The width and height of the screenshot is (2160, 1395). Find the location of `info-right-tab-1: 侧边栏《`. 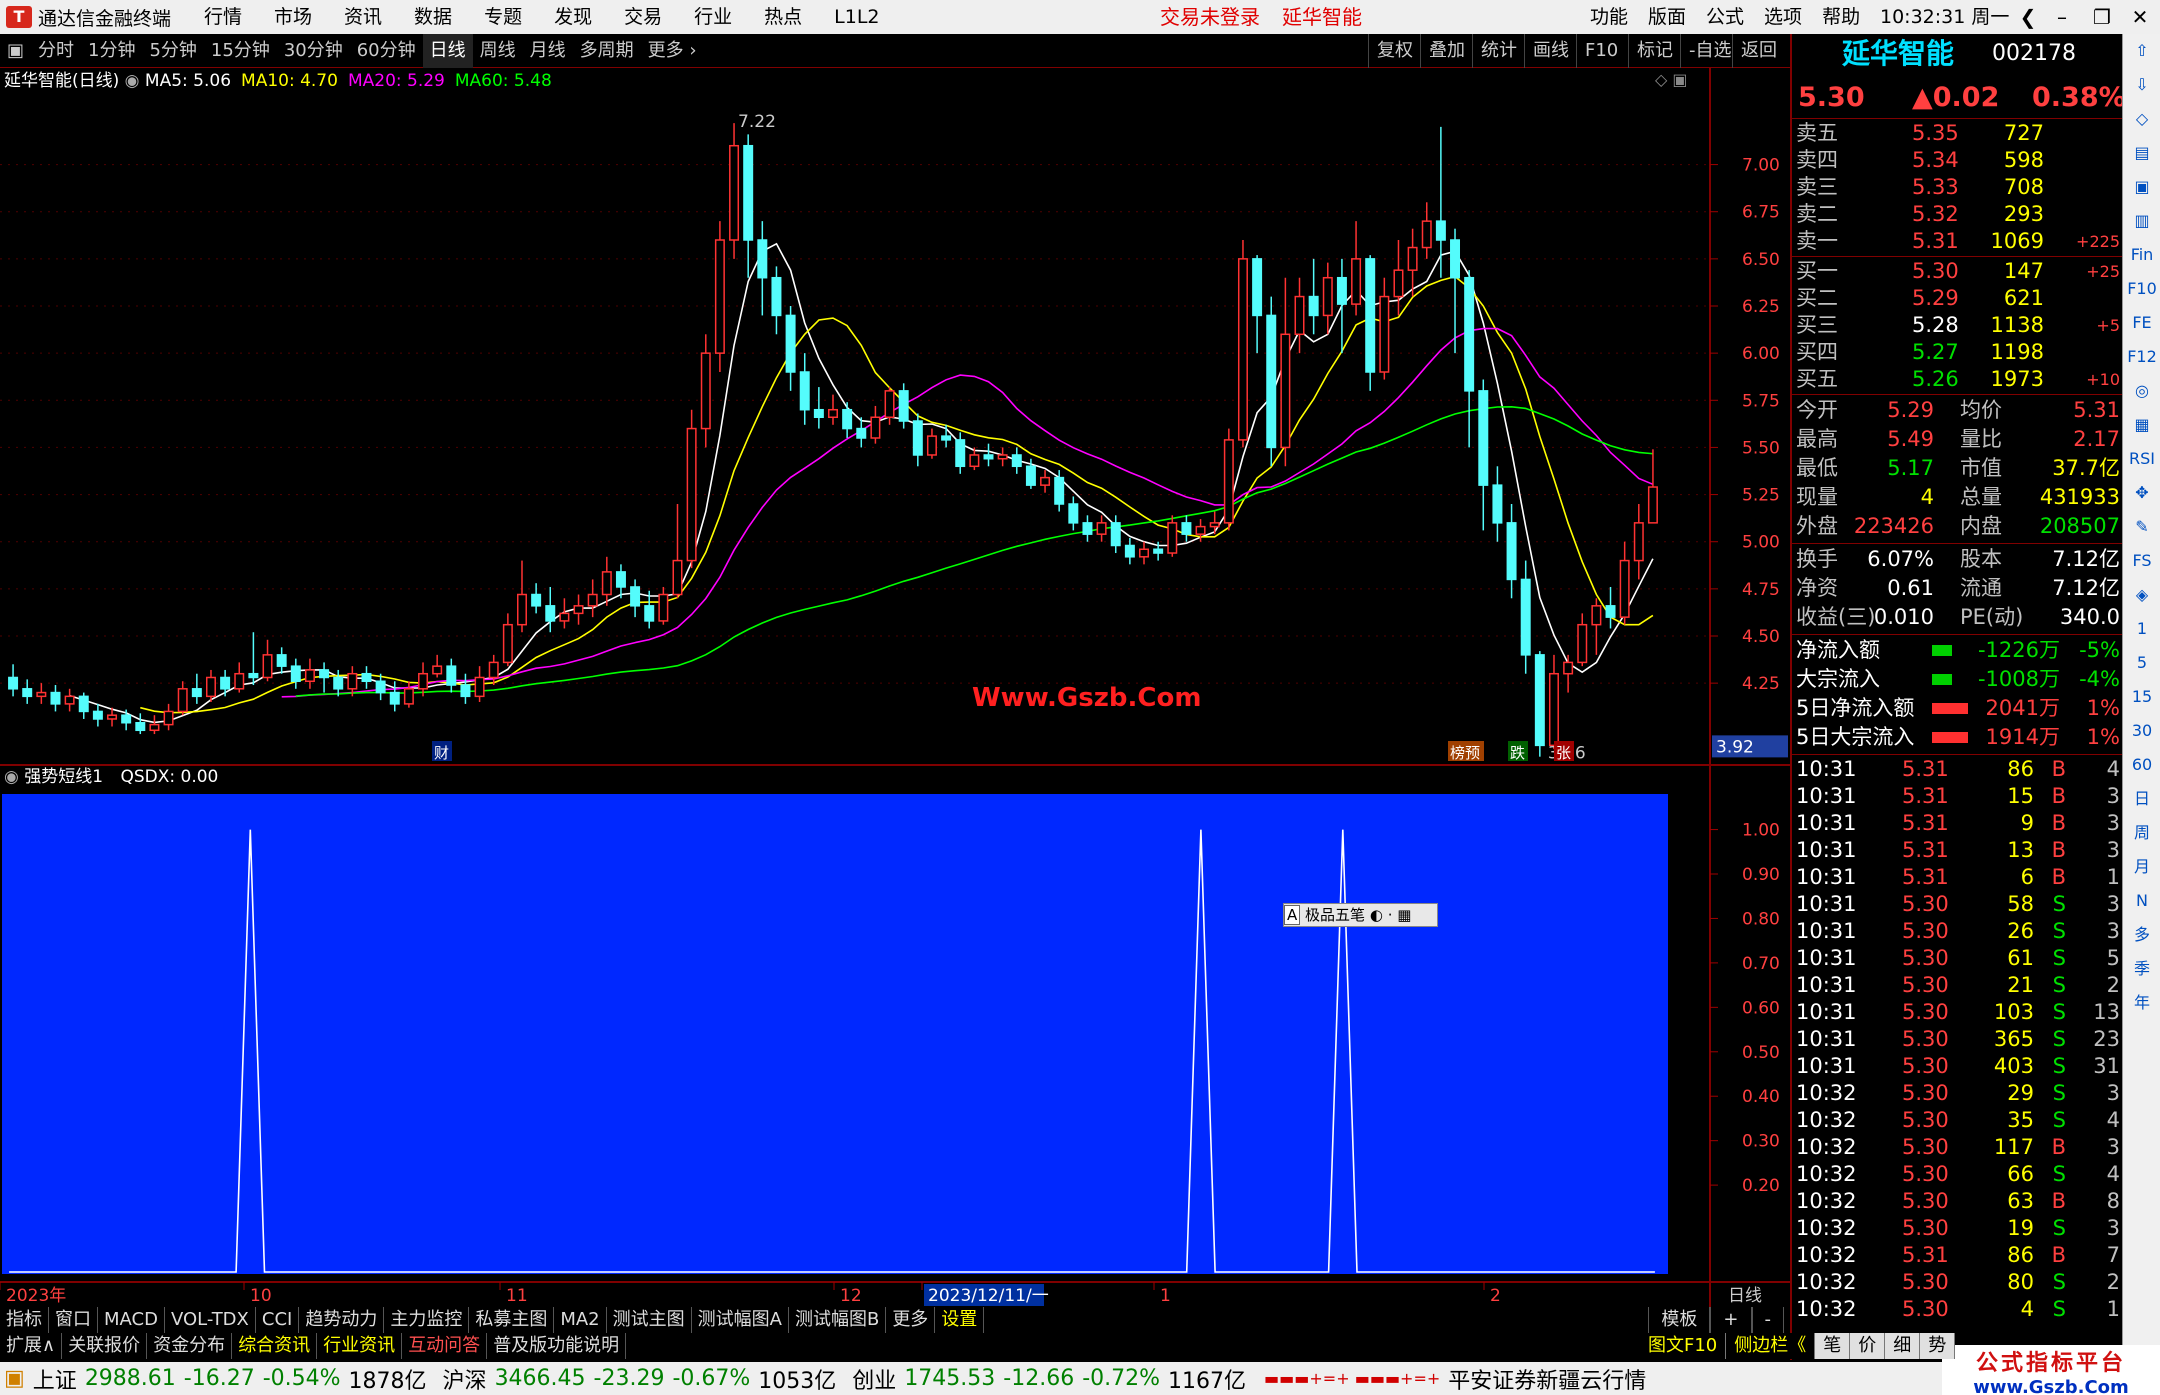

info-right-tab-1: 侧边栏《 is located at coordinates (1771, 1346).